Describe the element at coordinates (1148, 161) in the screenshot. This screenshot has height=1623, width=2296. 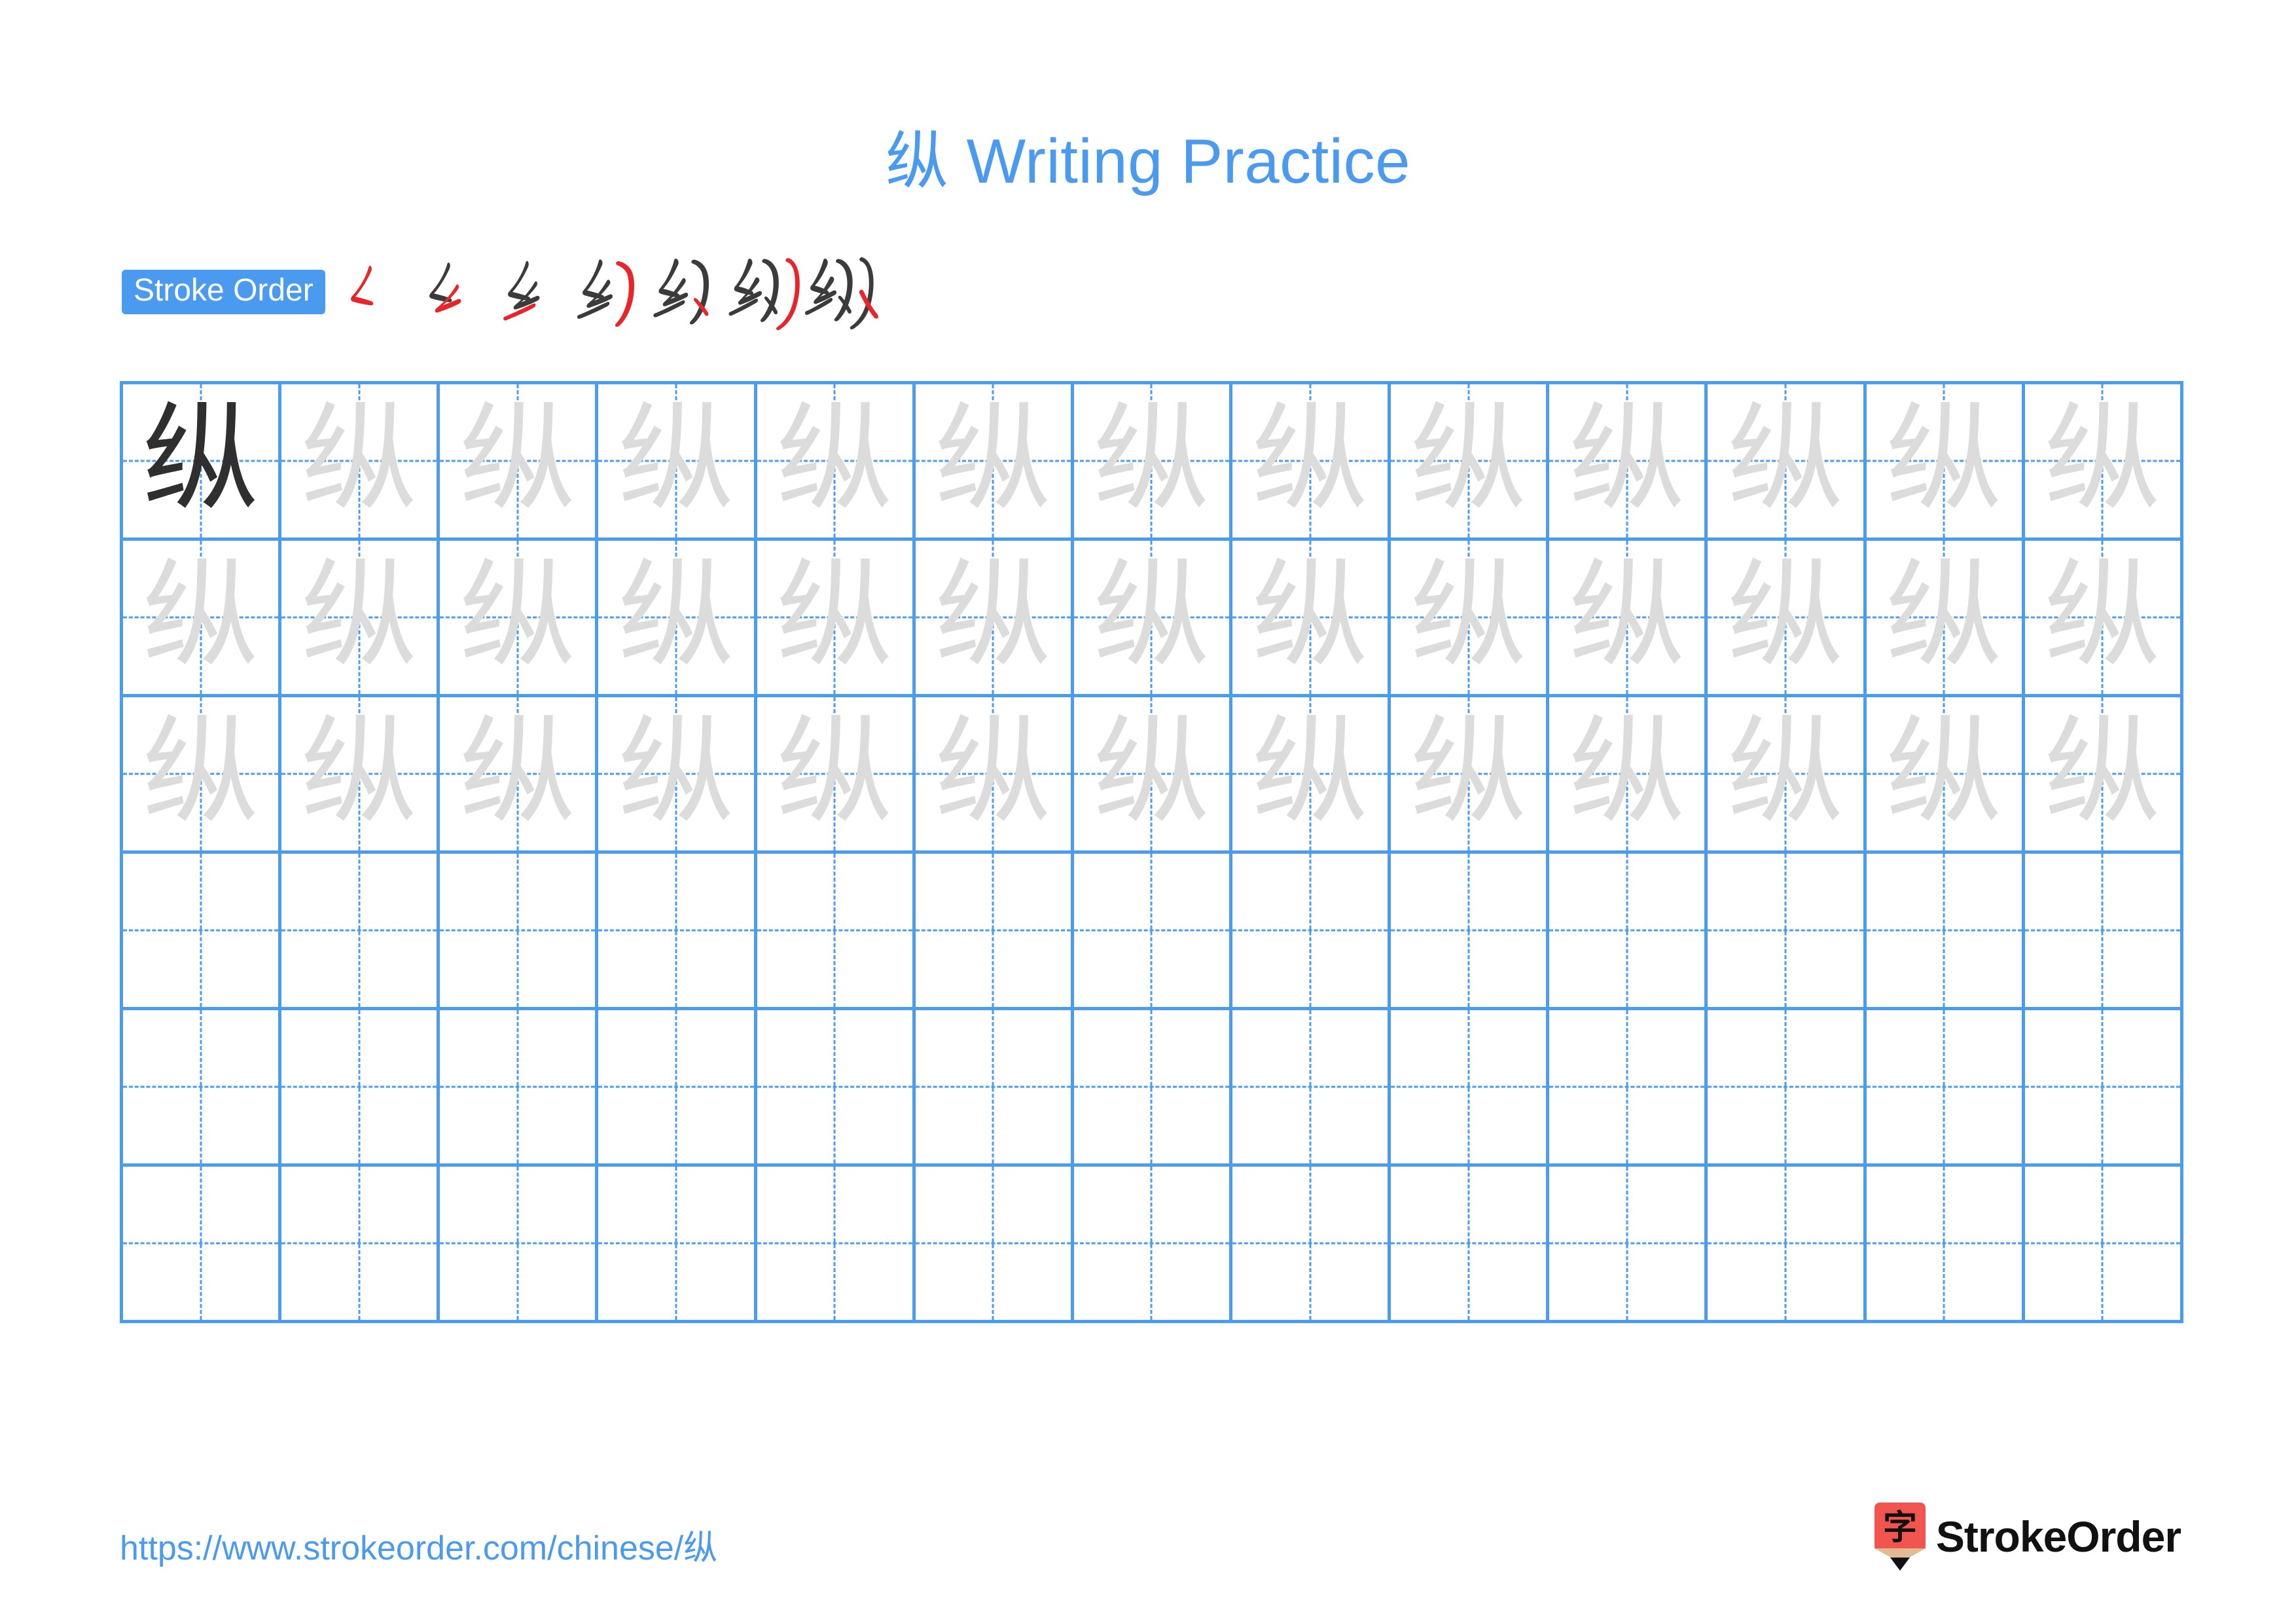
I see `page-title: 纵 Writing Practice` at that location.